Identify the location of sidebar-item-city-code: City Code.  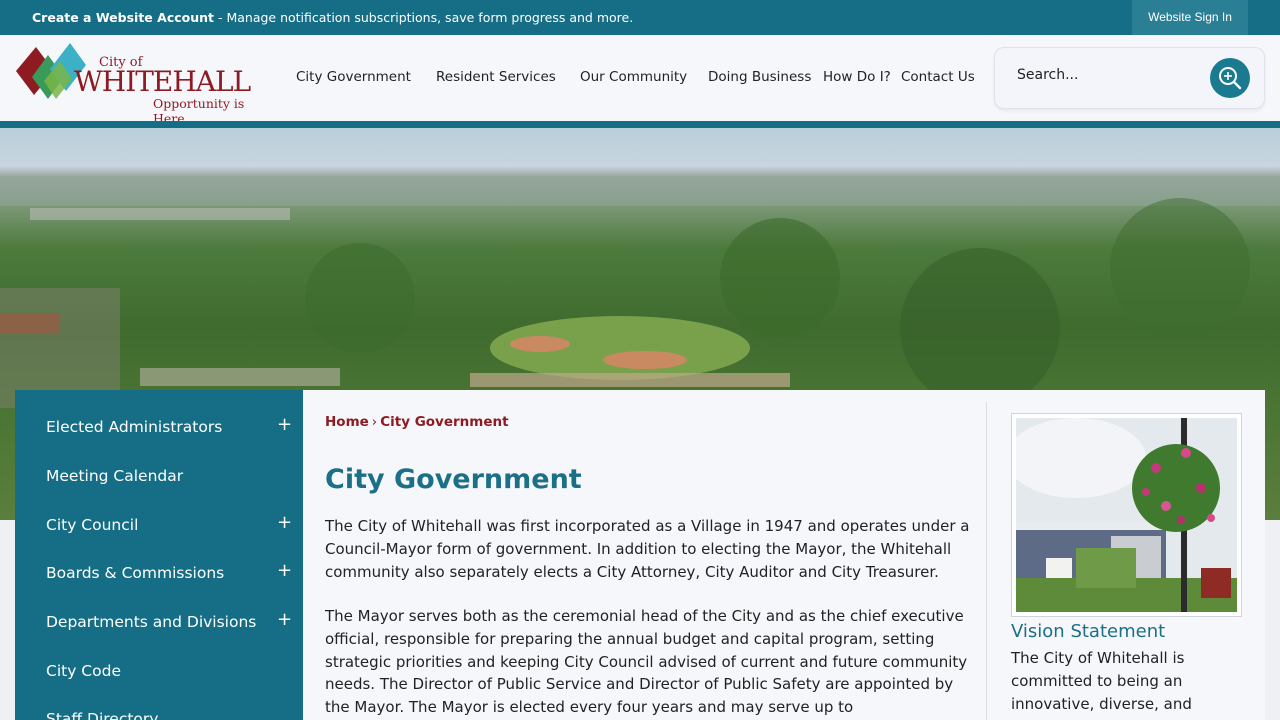
(159, 672).